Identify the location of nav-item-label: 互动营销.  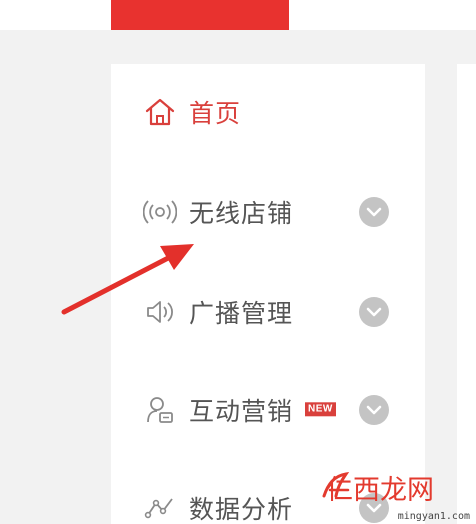
(241, 411).